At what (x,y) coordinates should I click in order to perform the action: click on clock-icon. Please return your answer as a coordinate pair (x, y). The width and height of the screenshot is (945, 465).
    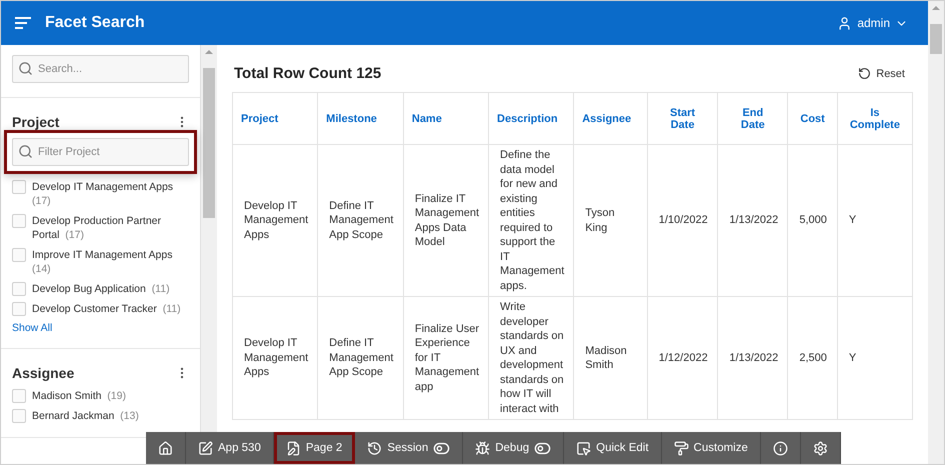
    Looking at the image, I should click on (374, 448).